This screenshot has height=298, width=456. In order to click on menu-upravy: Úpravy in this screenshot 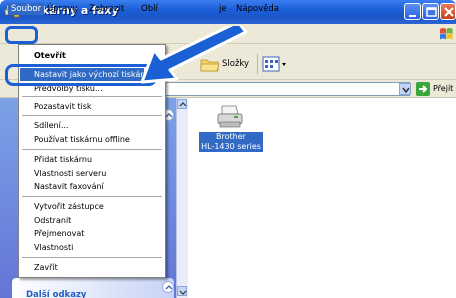, I will do `click(62, 9)`.